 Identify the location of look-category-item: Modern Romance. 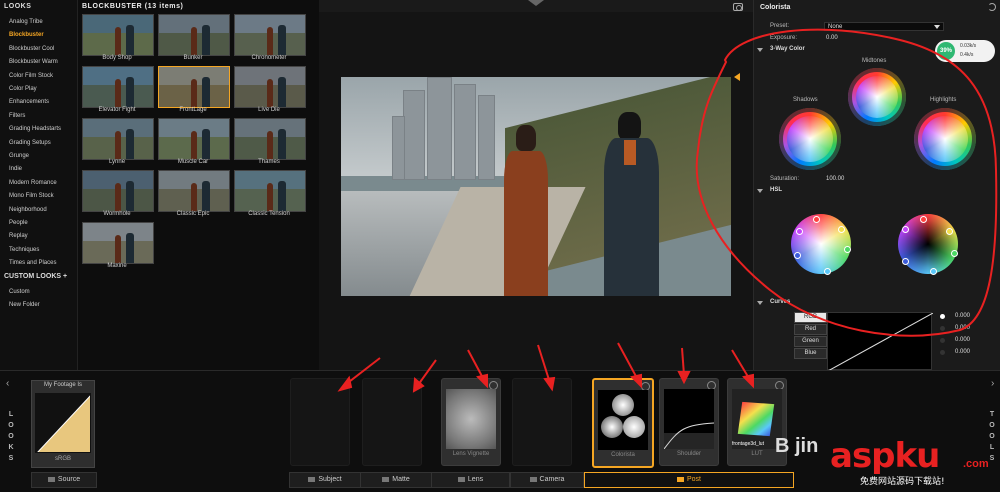
(33, 183).